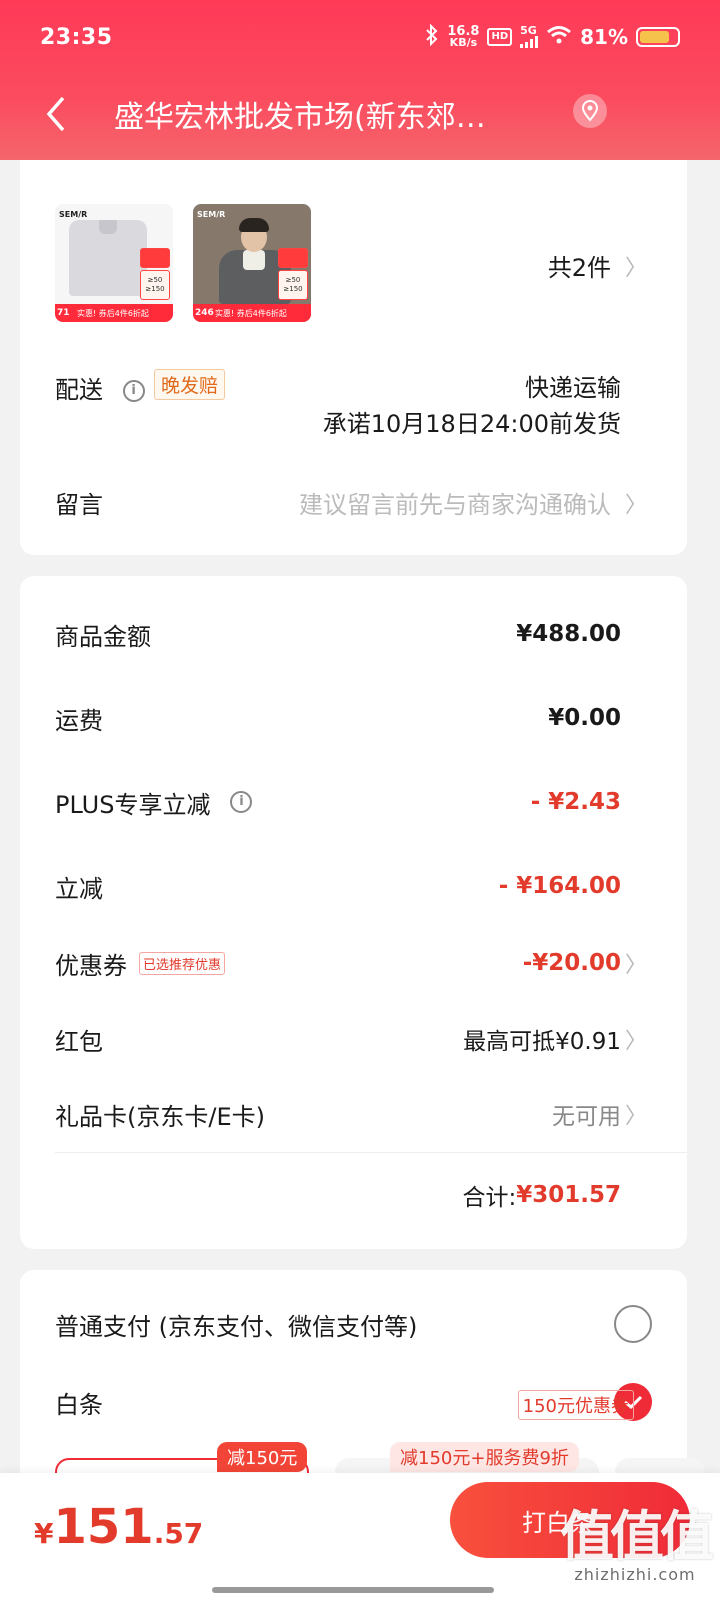  Describe the element at coordinates (262, 1457) in the screenshot. I see `plan-a-badge: 减150元` at that location.